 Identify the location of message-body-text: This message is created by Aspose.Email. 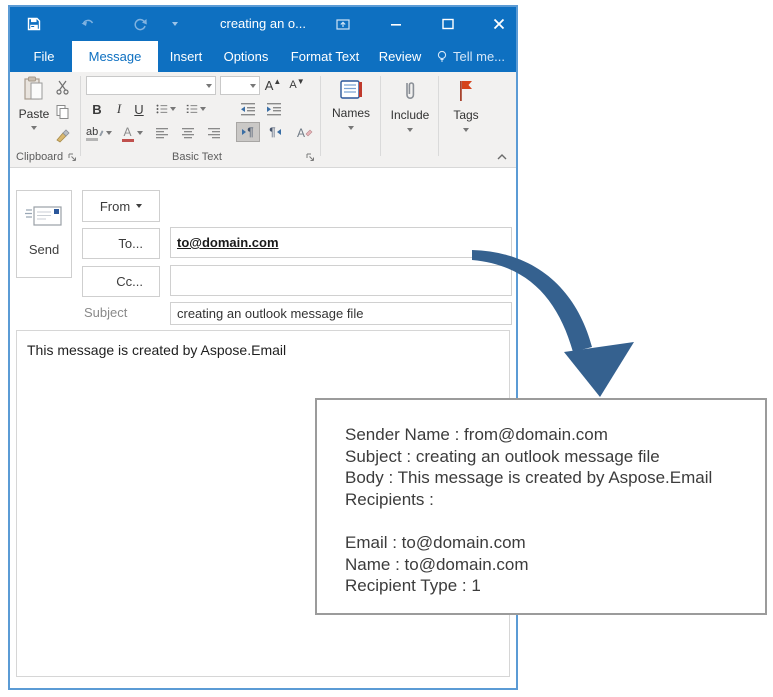
(157, 350).